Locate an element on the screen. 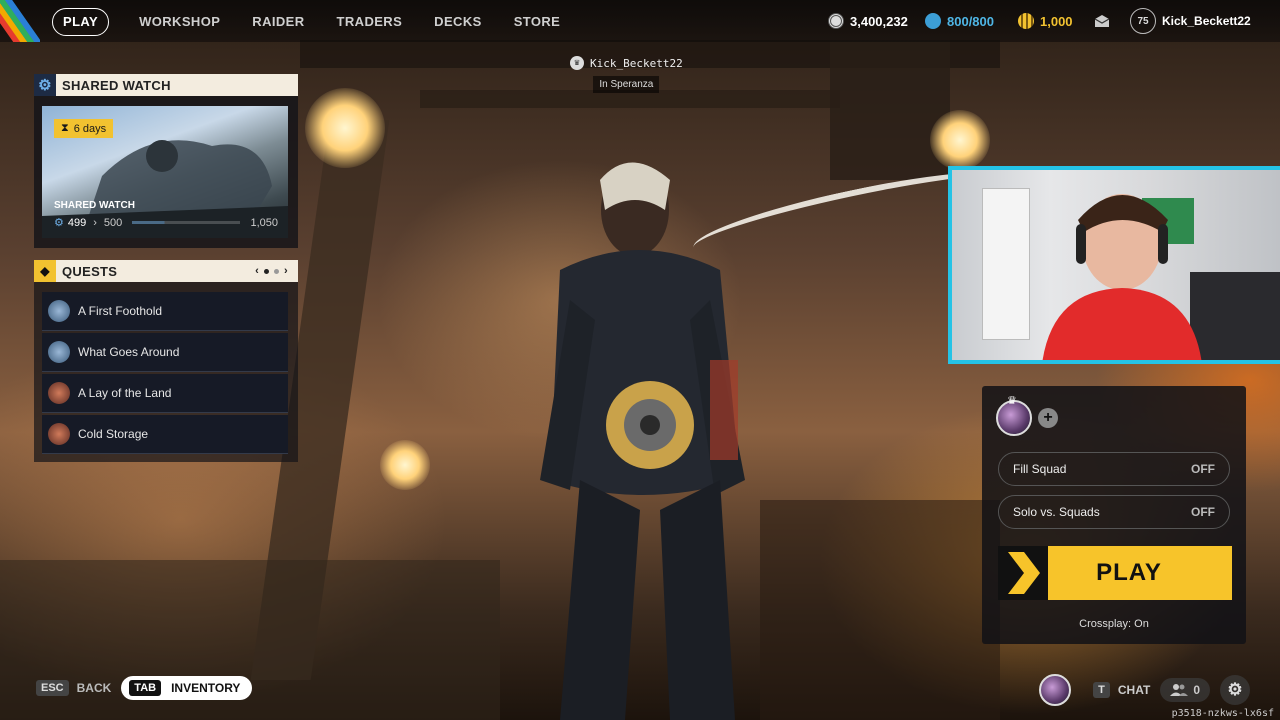 This screenshot has width=1280, height=720. back-label: BACK is located at coordinates (94, 688).